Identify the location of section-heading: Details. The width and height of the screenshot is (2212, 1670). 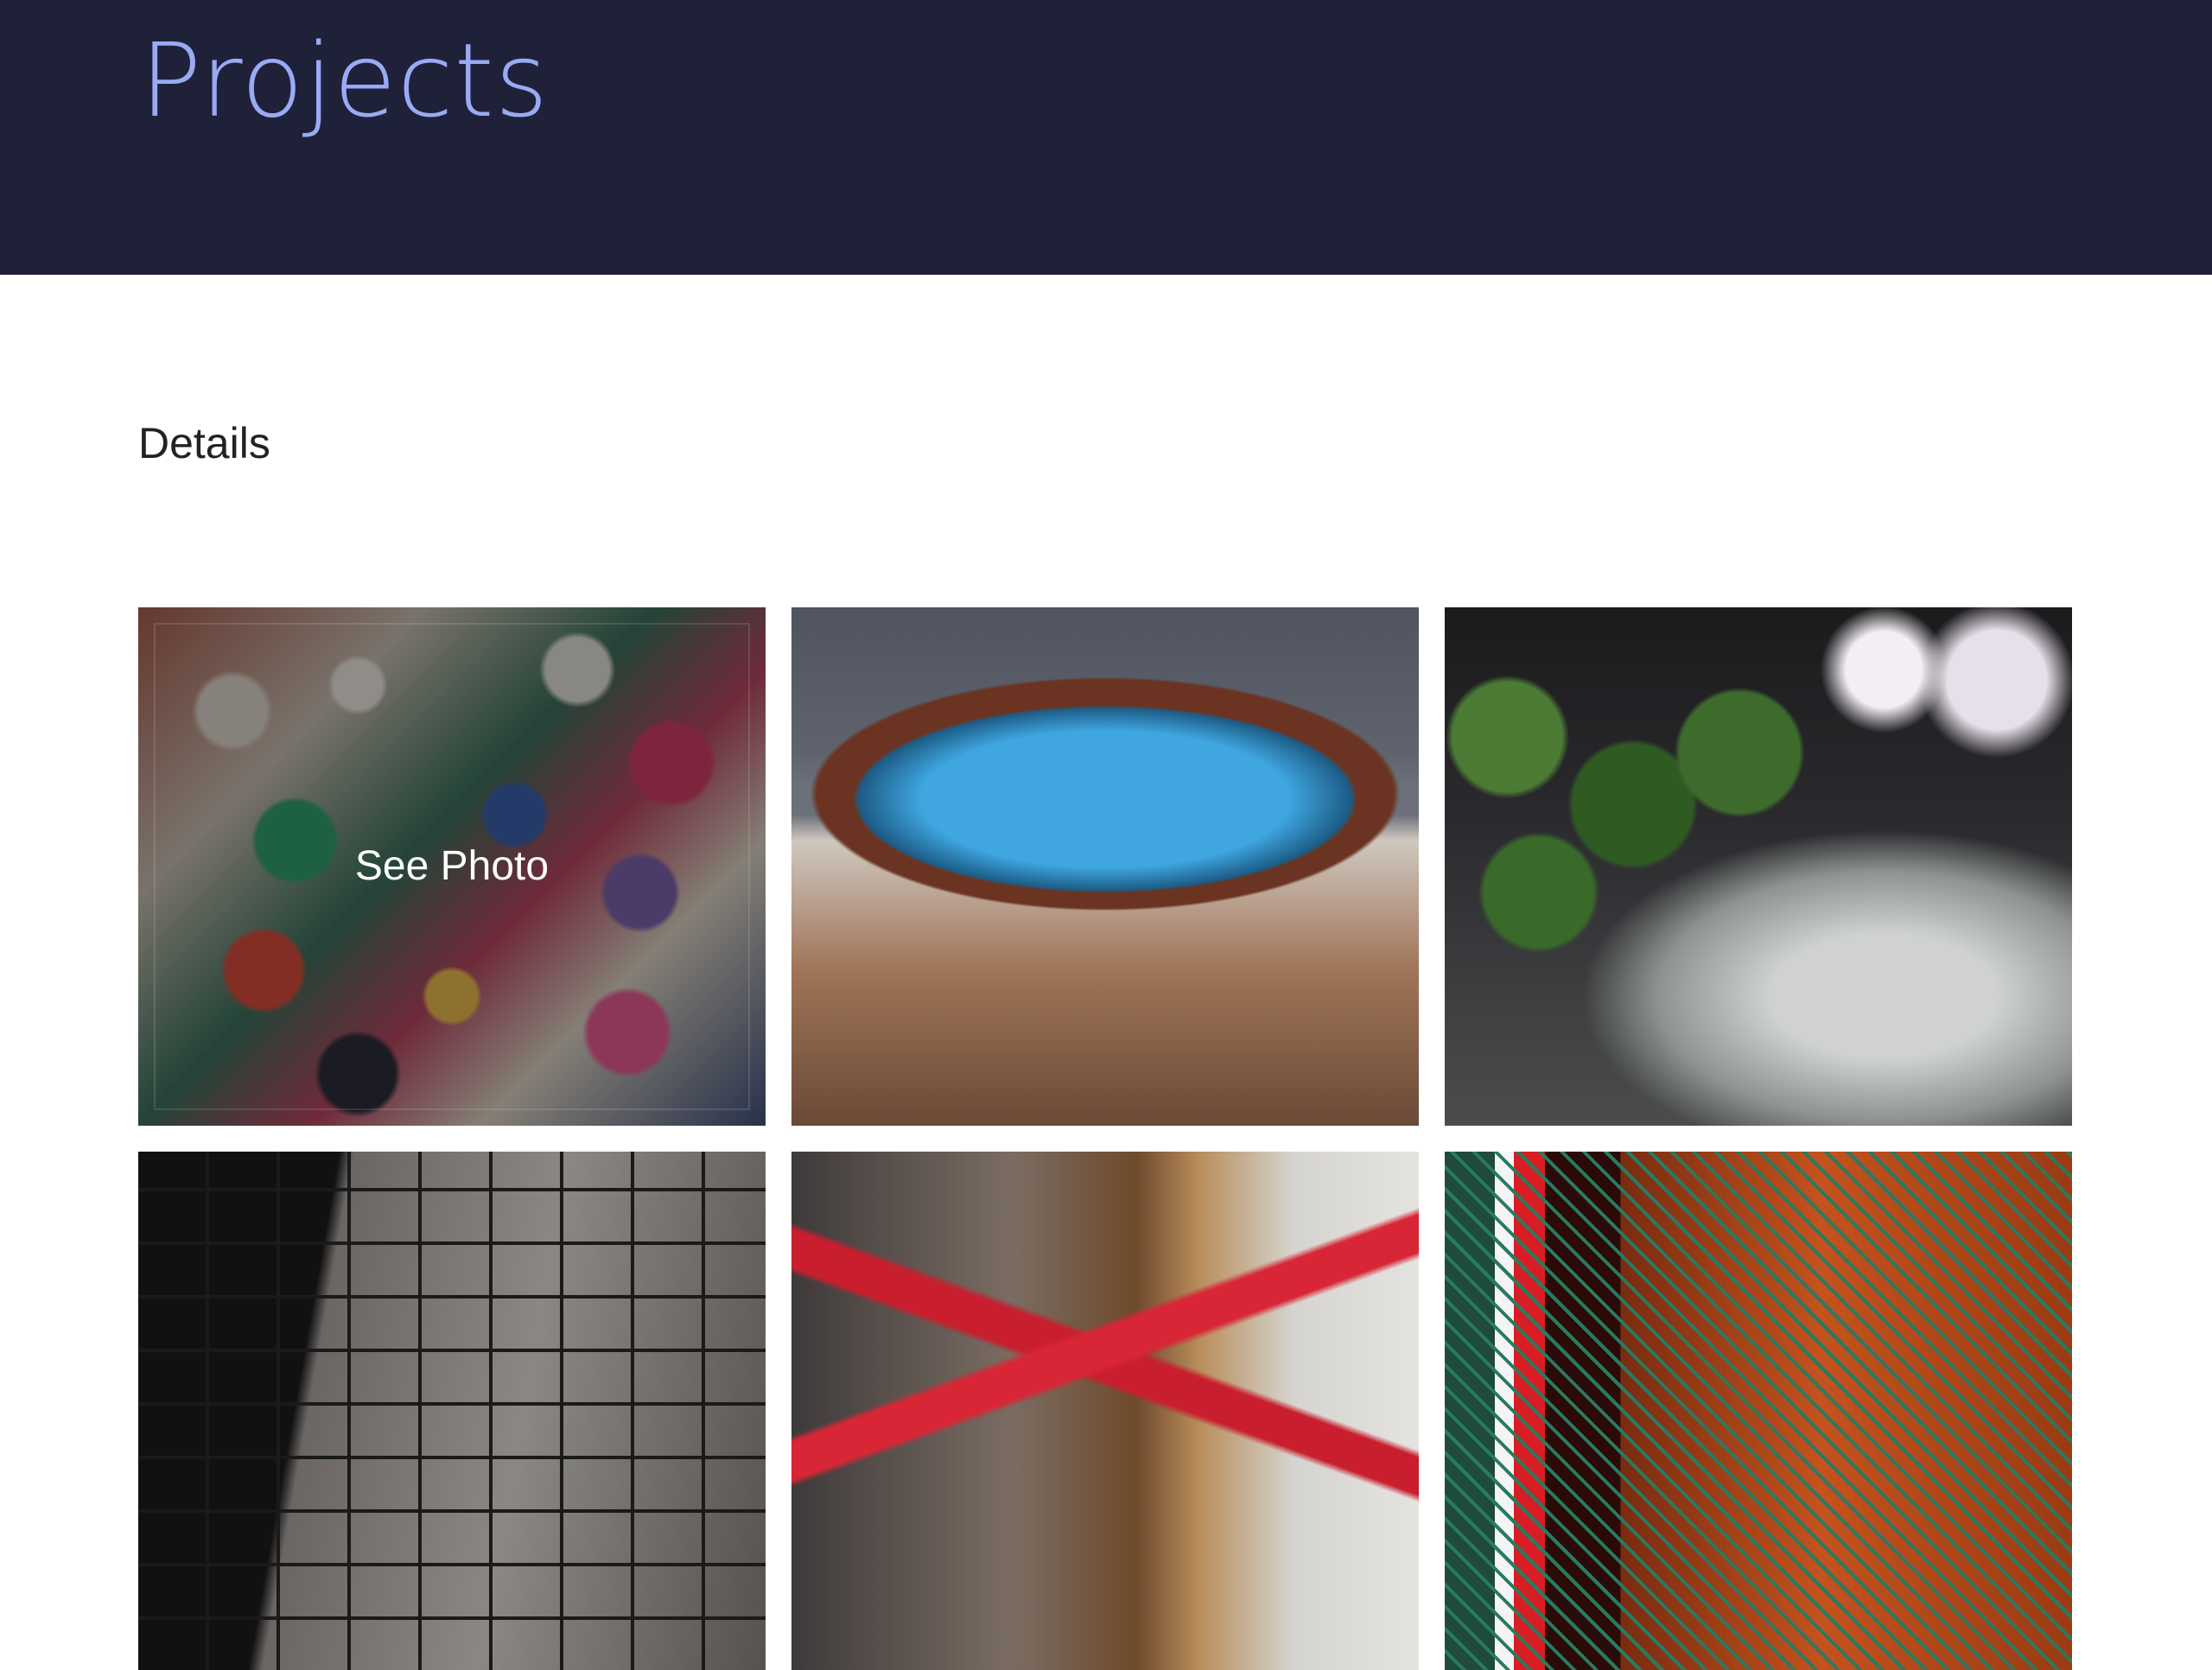
(204, 443).